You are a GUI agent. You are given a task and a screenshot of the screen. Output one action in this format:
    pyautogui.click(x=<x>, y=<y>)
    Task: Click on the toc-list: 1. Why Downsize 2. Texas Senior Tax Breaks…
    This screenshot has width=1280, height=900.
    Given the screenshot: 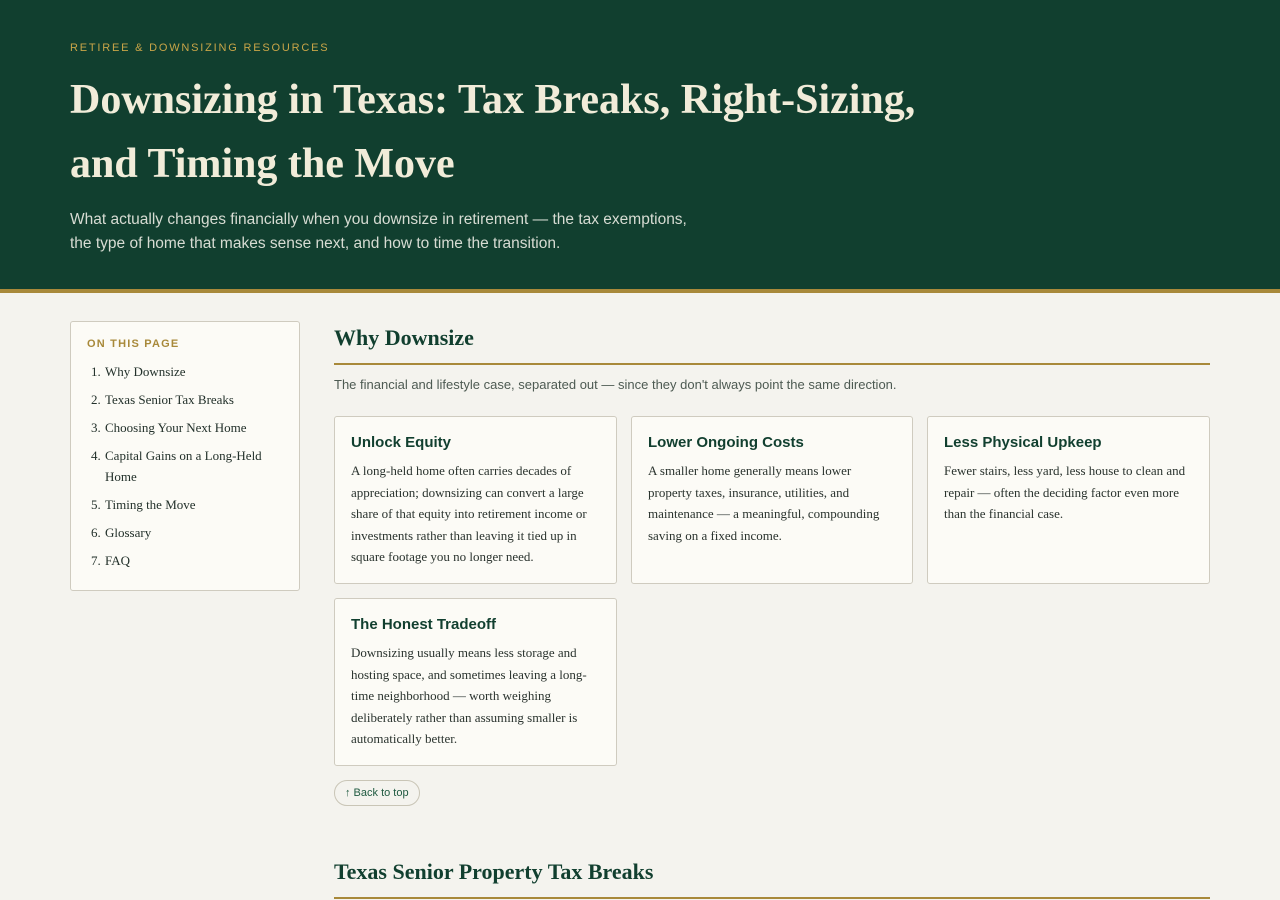 What is the action you would take?
    pyautogui.click(x=185, y=466)
    